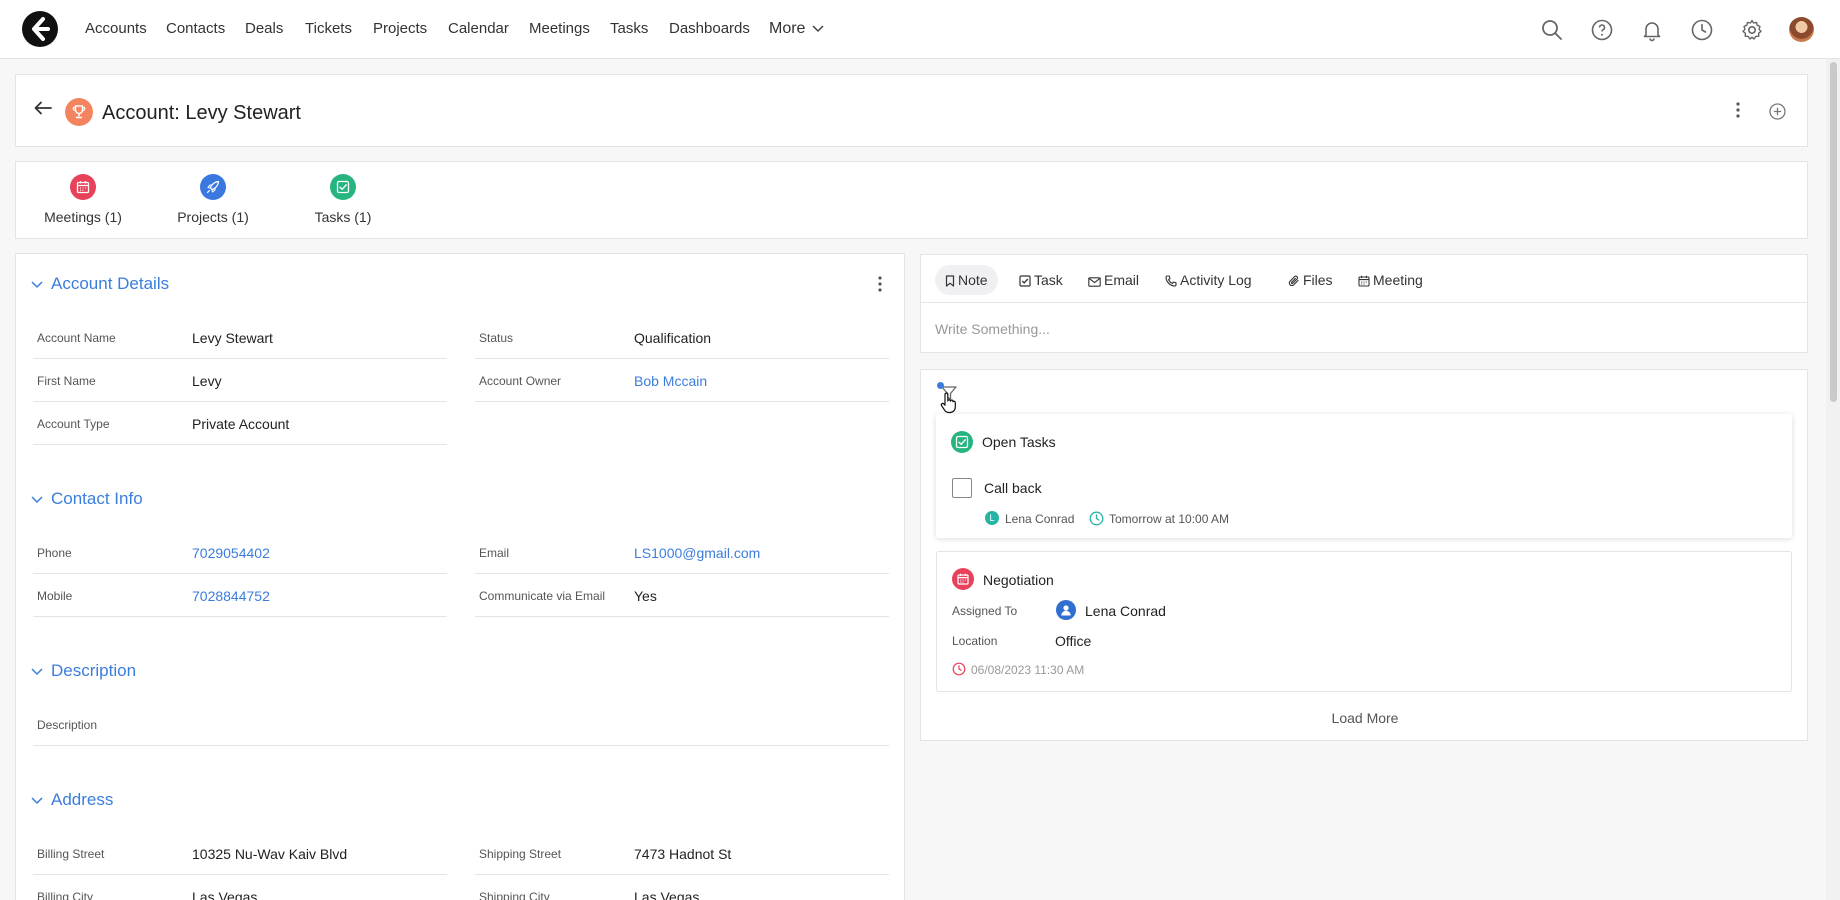 The image size is (1840, 900). Describe the element at coordinates (400, 28) in the screenshot. I see `nav-projects: Projects` at that location.